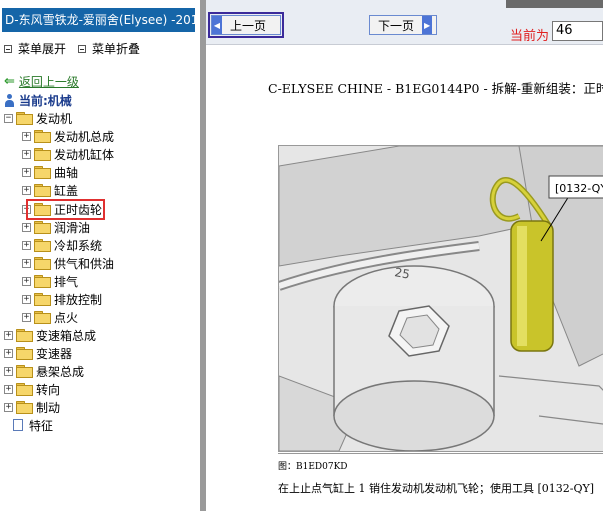 Image resolution: width=603 pixels, height=511 pixels. Describe the element at coordinates (66, 281) in the screenshot. I see `tree-item-label: 排气` at that location.